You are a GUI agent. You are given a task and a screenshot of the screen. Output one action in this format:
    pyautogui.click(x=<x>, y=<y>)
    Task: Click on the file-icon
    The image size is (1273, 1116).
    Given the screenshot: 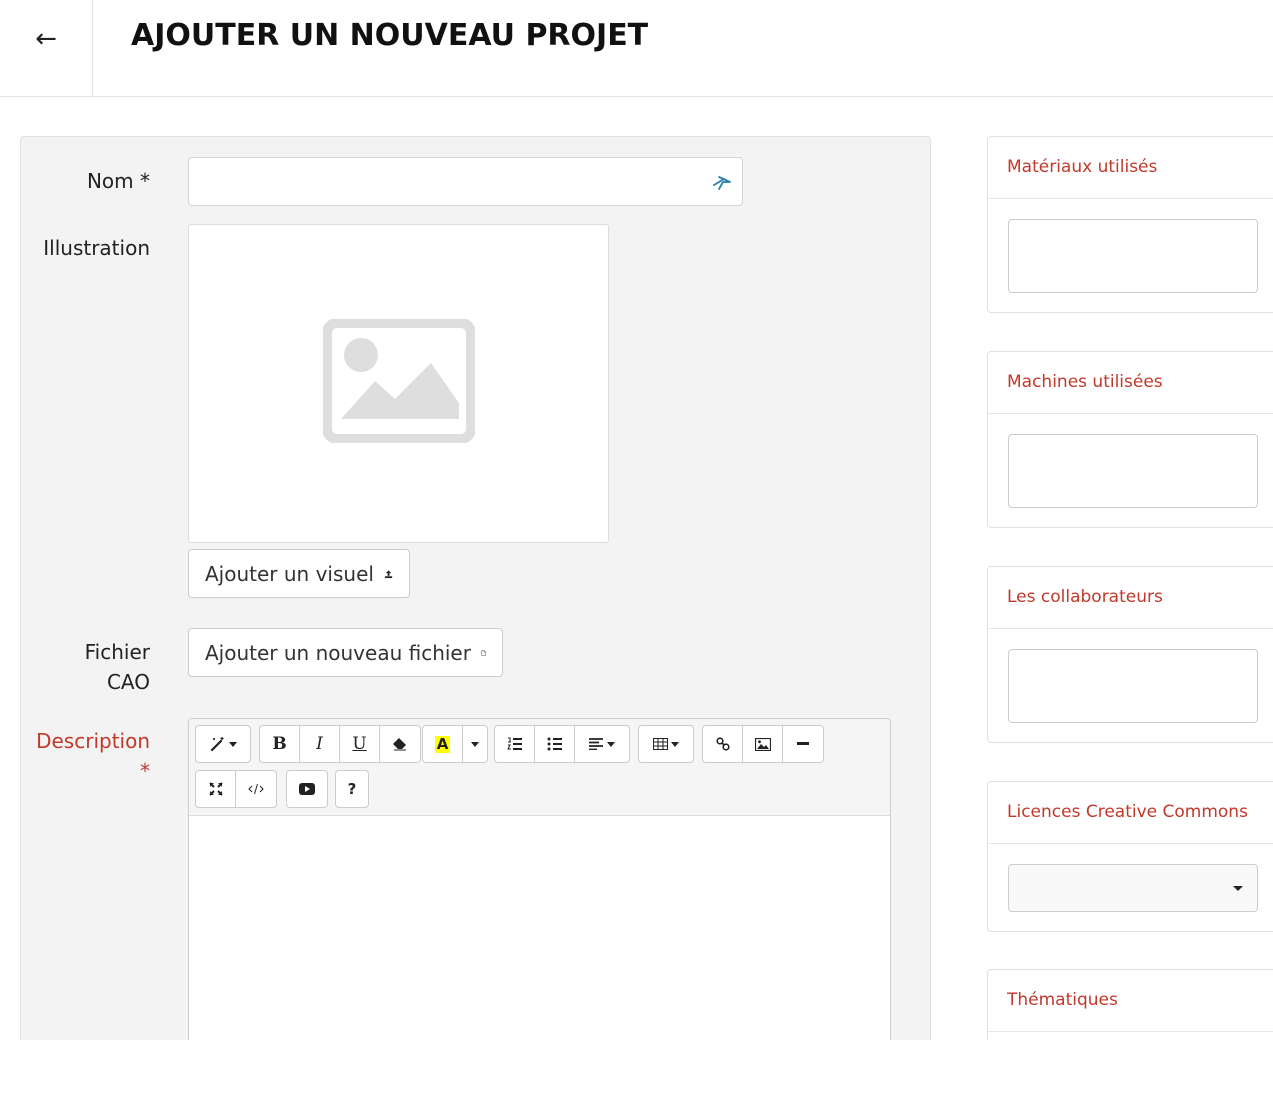 What is the action you would take?
    pyautogui.click(x=483, y=652)
    